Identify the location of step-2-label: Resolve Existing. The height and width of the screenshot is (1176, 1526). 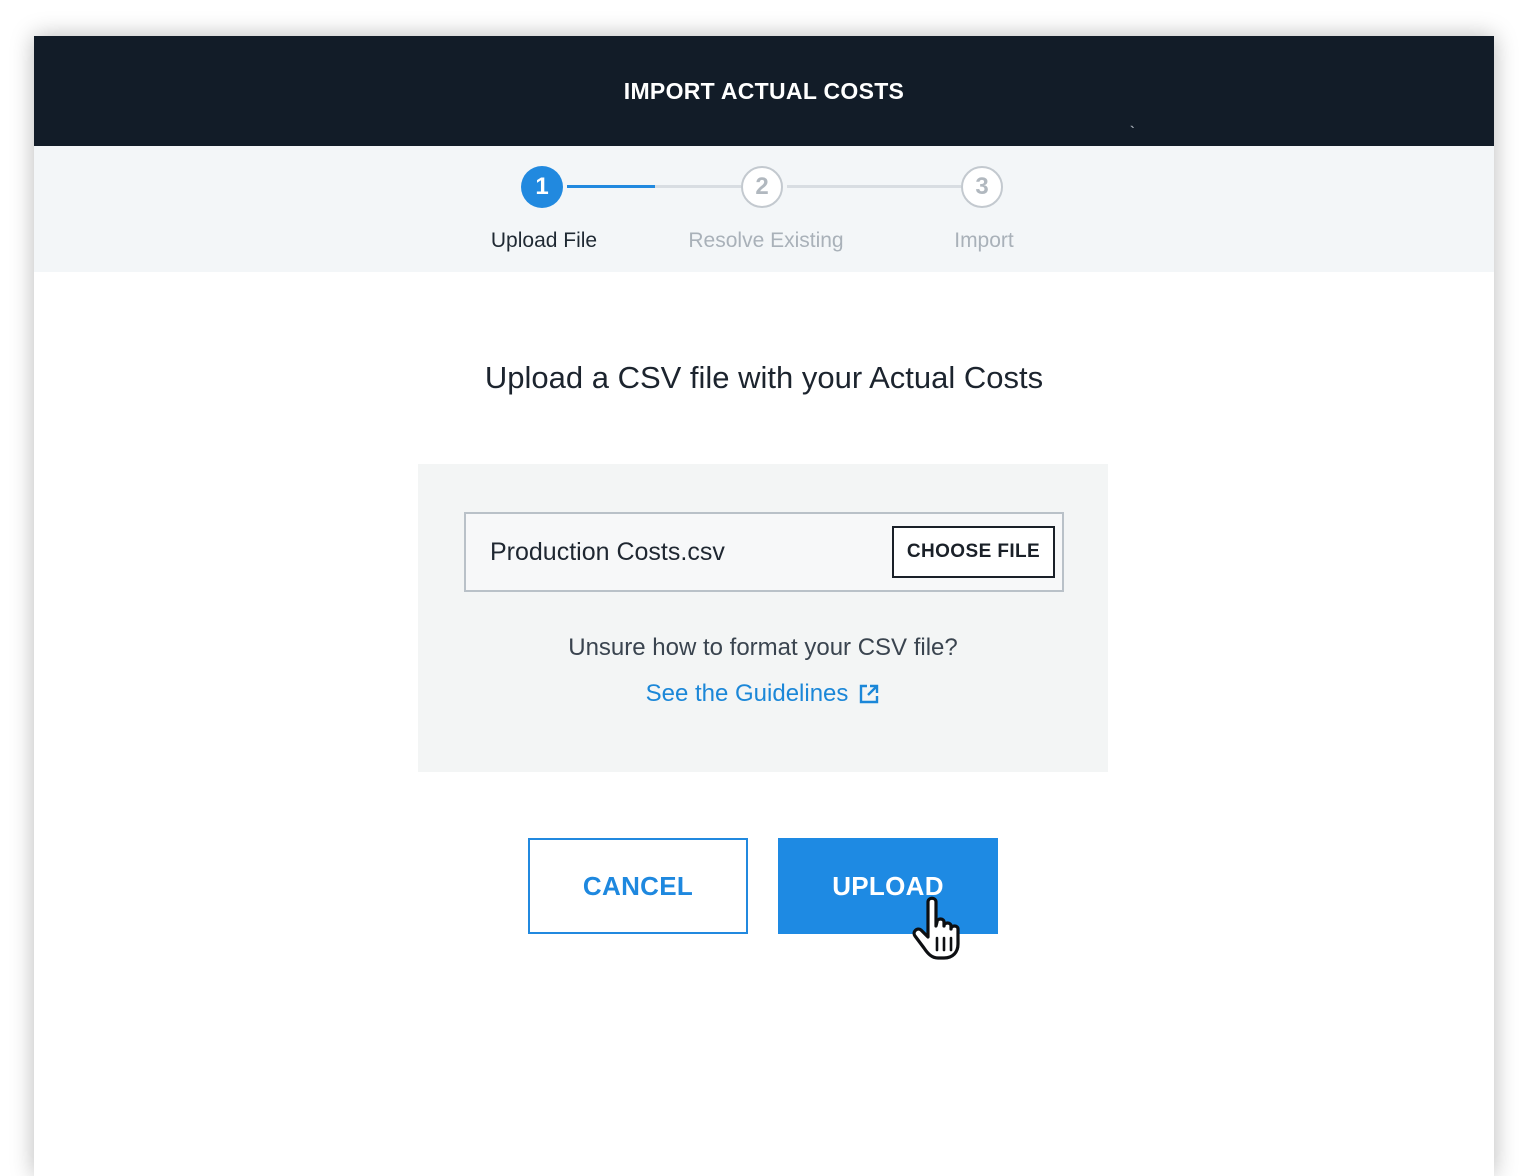
(766, 240).